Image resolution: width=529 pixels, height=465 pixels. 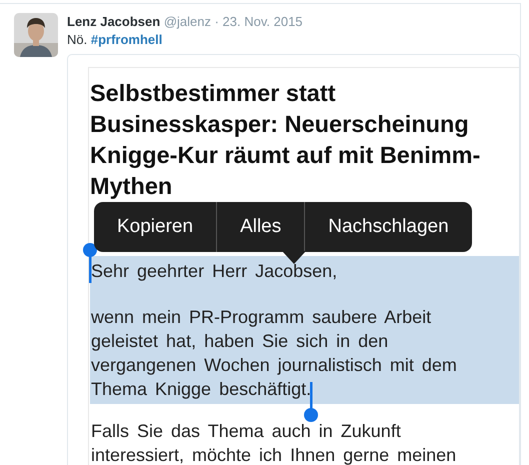 I want to click on author-name: Lenz Jacobsen, so click(x=113, y=21).